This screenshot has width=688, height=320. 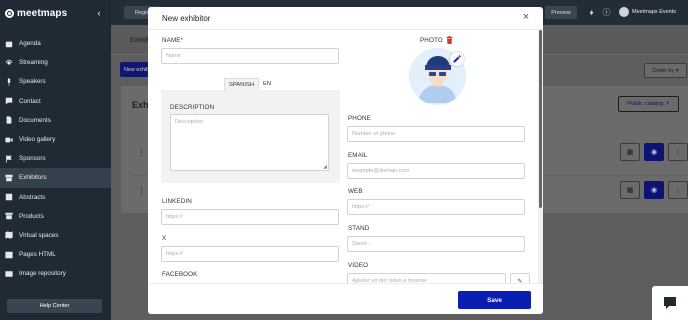 What do you see at coordinates (33, 63) in the screenshot?
I see `sidebar-item-label: Streaming` at bounding box center [33, 63].